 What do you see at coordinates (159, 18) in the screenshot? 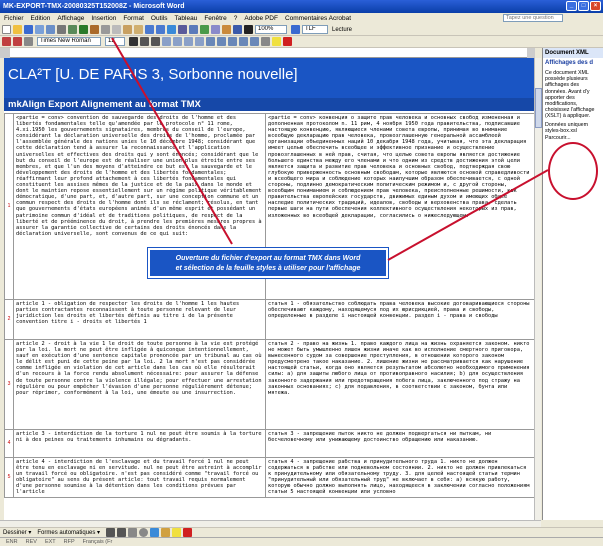
I see `menu-outils: Outils` at bounding box center [159, 18].